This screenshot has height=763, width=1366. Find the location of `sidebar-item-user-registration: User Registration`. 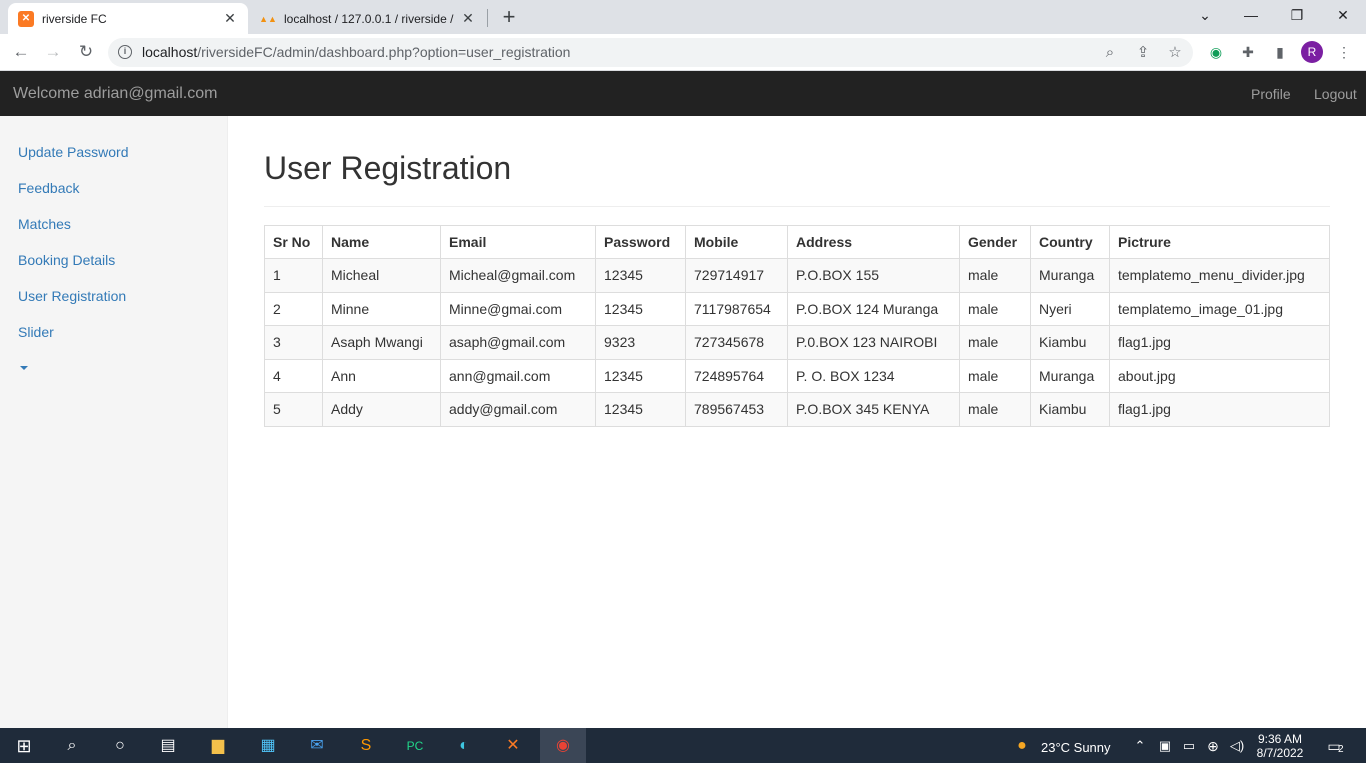

sidebar-item-user-registration: User Registration is located at coordinates (72, 296).